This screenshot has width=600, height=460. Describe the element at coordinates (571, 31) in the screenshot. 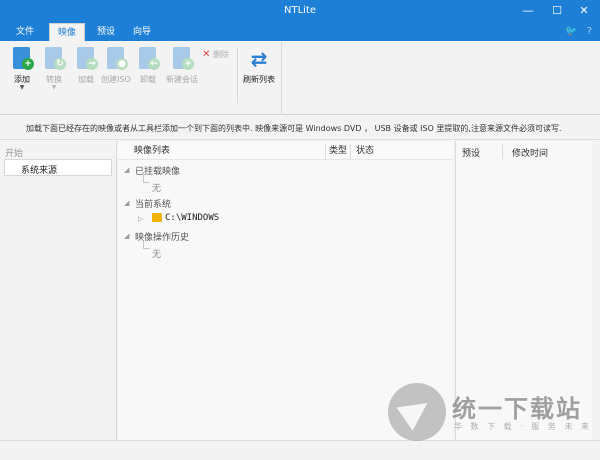

I see `twitter-icon: 🐦` at that location.